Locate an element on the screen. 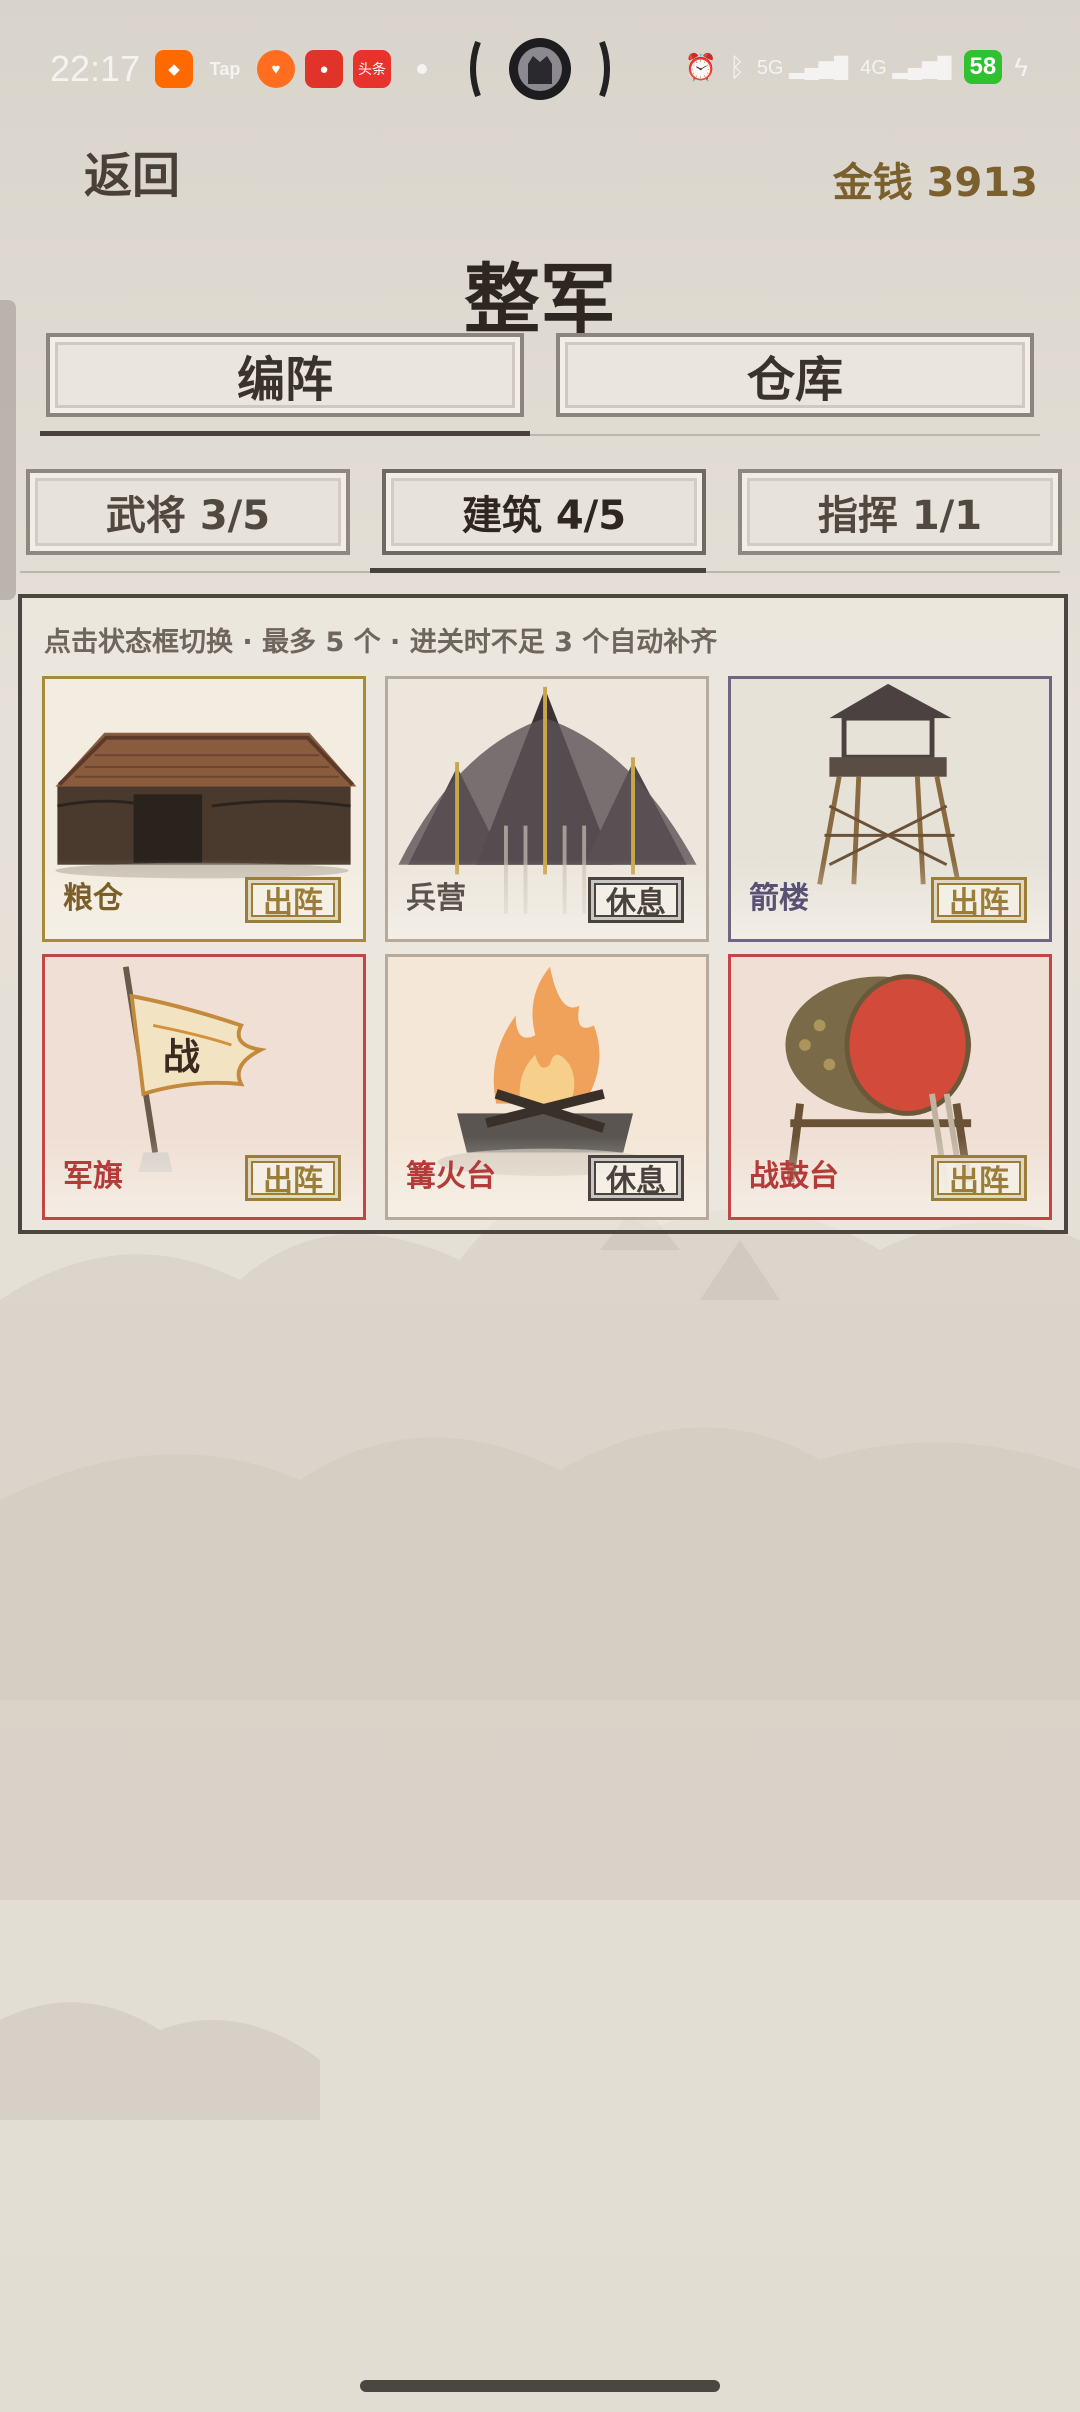  building-name: 粮仓 is located at coordinates (93, 898).